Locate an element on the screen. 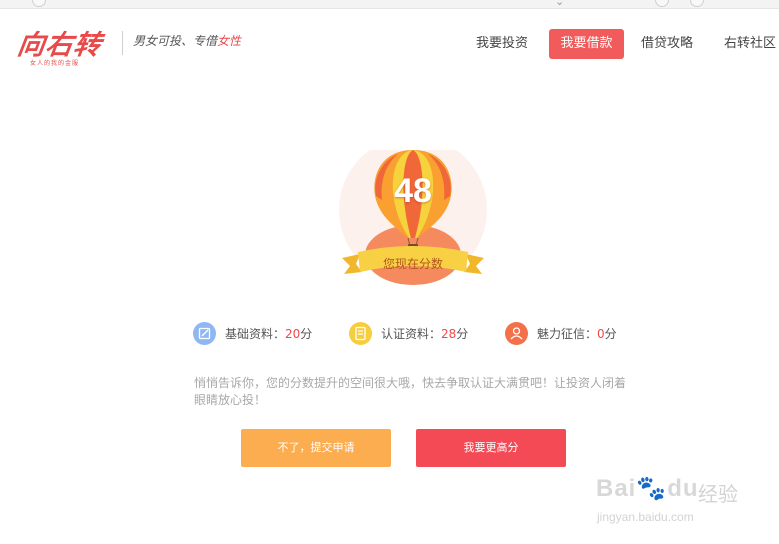 Image resolution: width=779 pixels, height=544 pixels. nav-invest: 我要投资 is located at coordinates (502, 44).